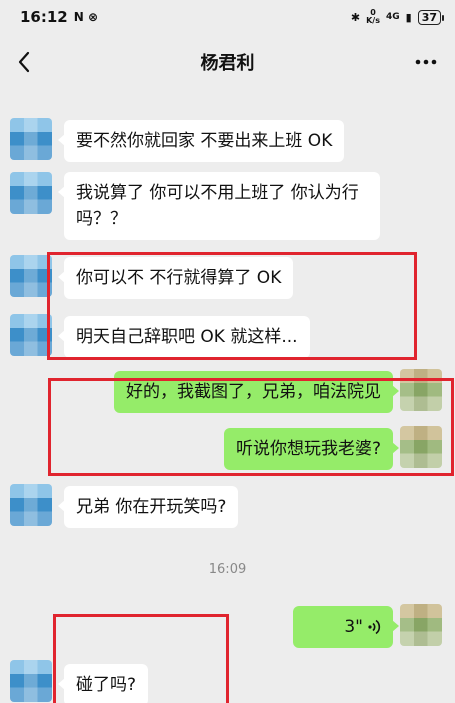  I want to click on status-time: 16:12, so click(44, 17).